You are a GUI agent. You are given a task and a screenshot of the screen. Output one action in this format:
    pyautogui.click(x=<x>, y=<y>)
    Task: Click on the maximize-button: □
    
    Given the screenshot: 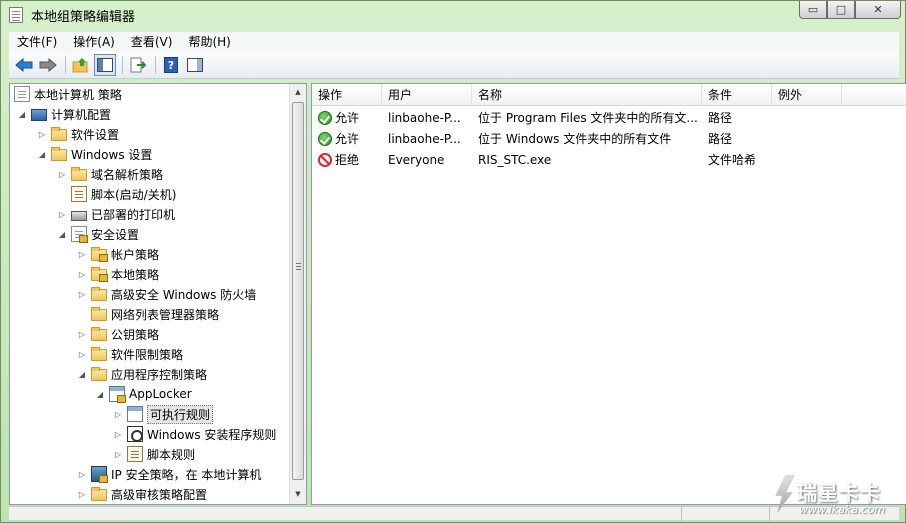 What is the action you would take?
    pyautogui.click(x=841, y=10)
    